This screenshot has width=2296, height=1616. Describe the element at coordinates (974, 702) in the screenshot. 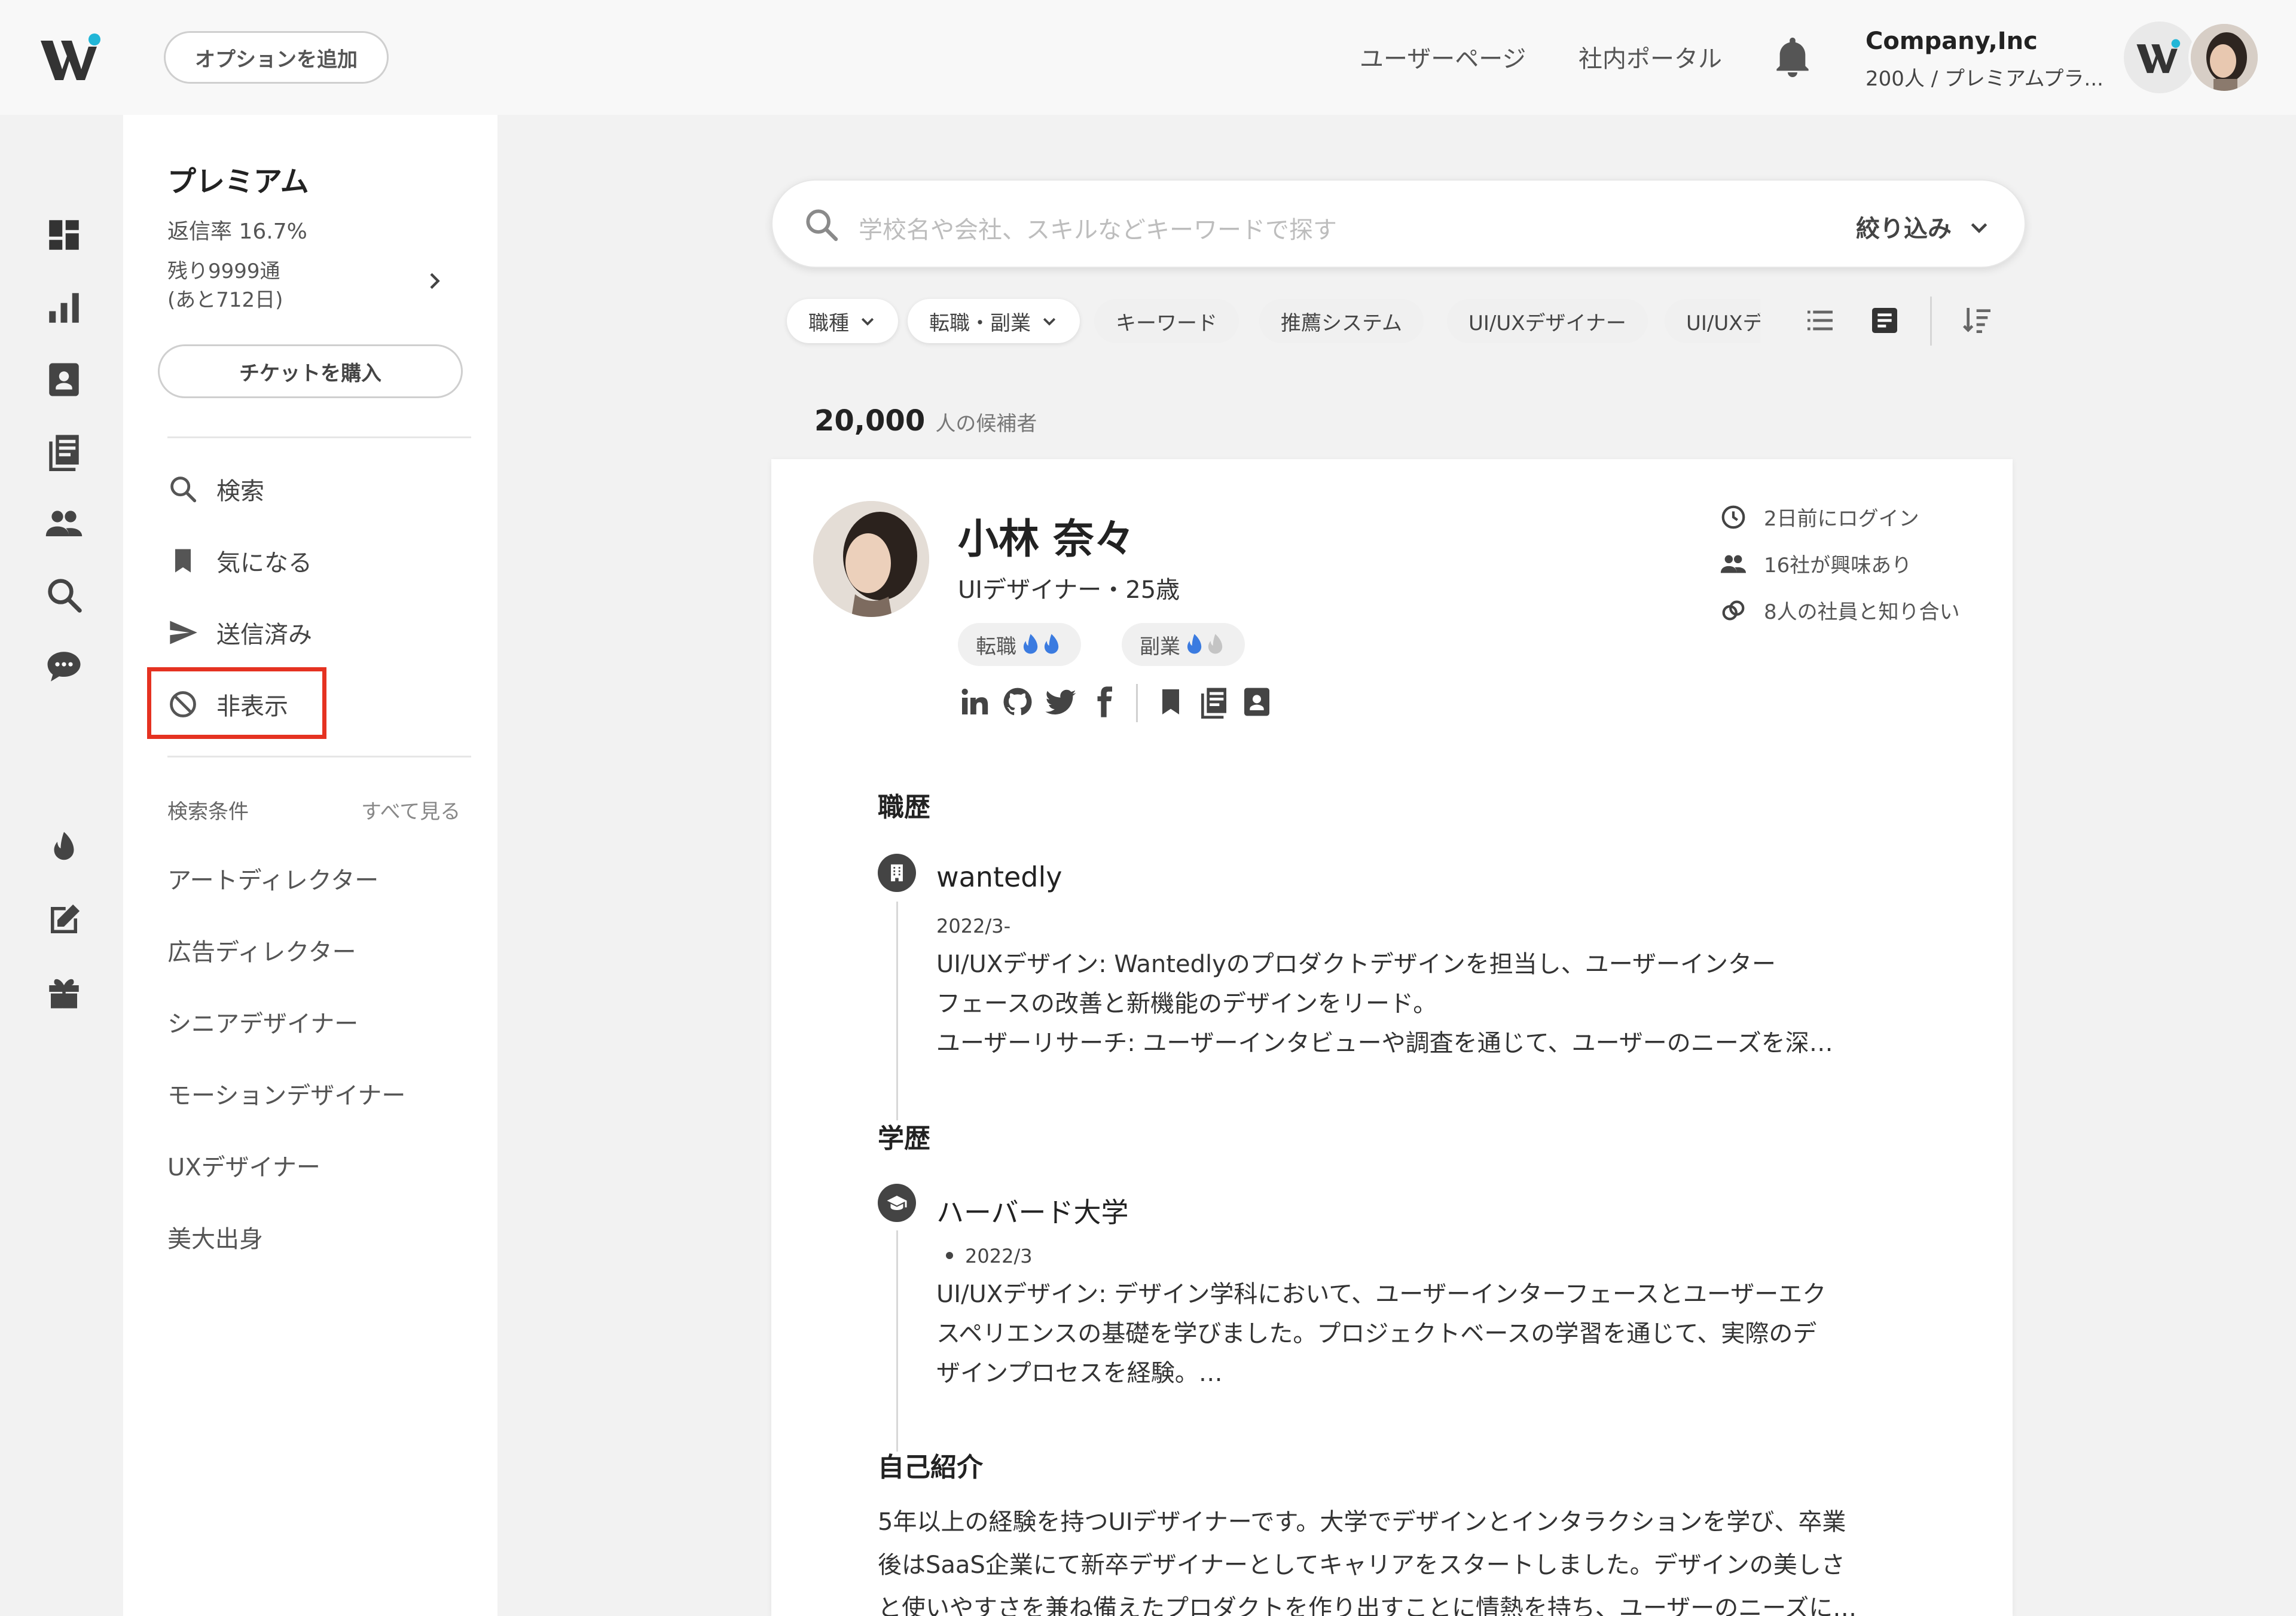

I see `linkedin-icon` at that location.